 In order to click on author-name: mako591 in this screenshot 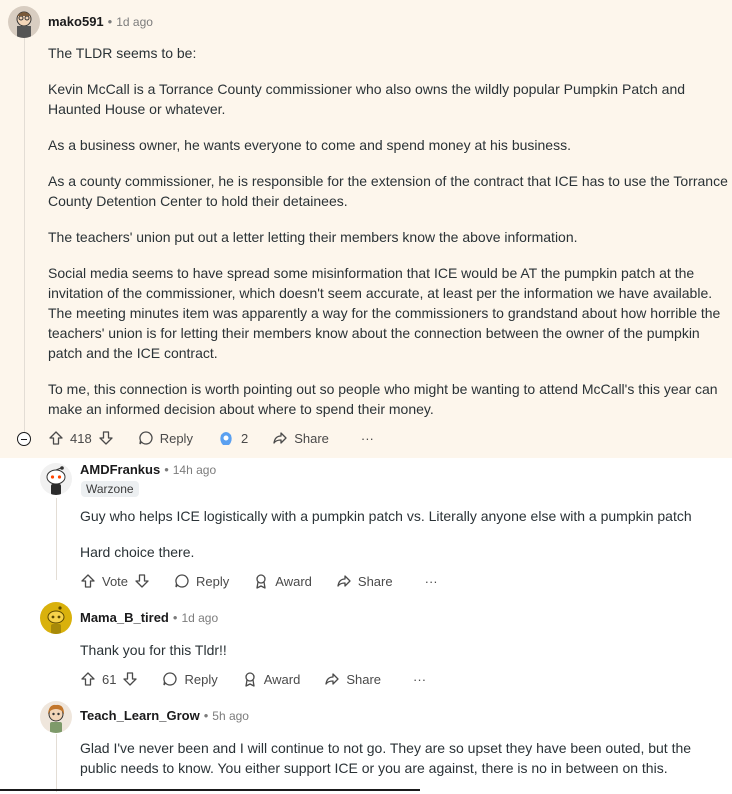, I will do `click(76, 21)`.